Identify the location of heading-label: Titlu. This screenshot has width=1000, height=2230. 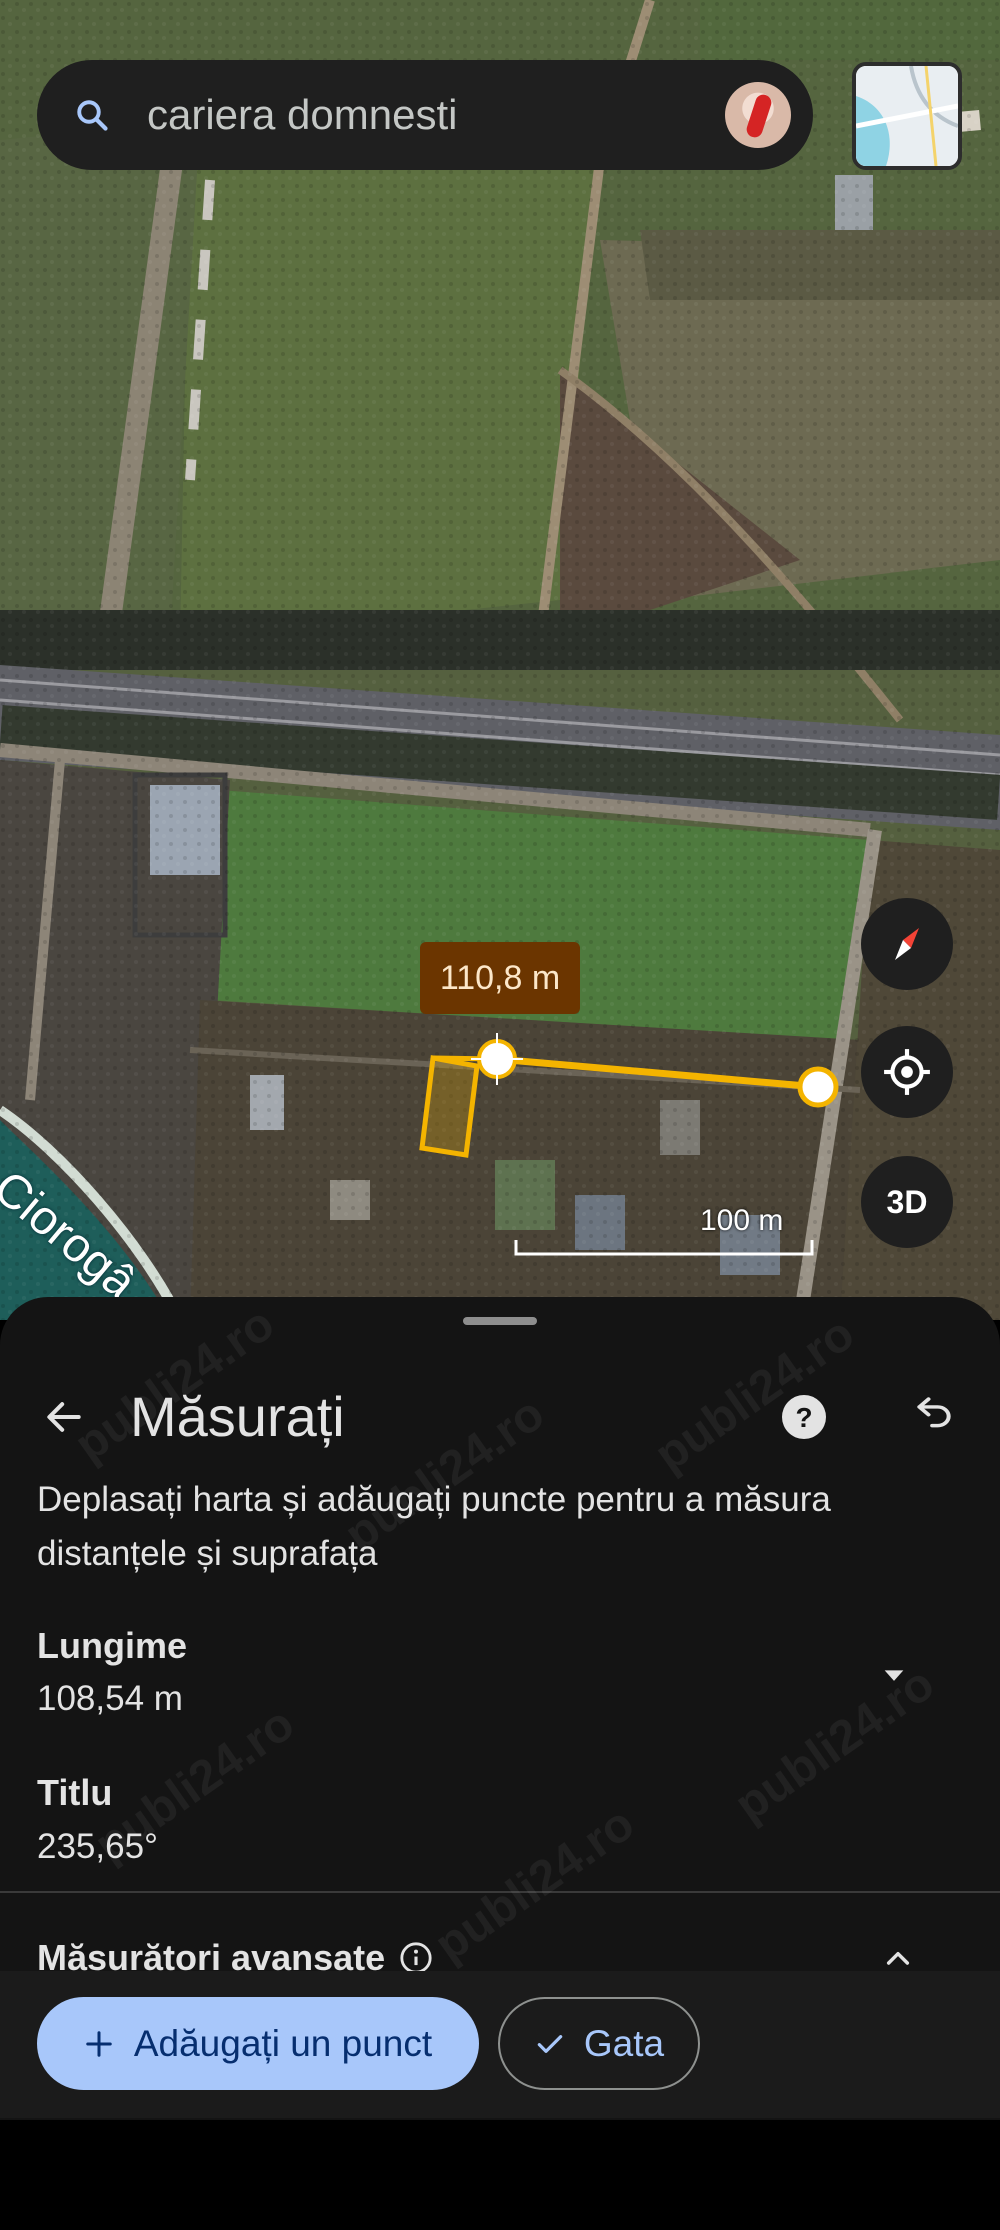
(75, 1792).